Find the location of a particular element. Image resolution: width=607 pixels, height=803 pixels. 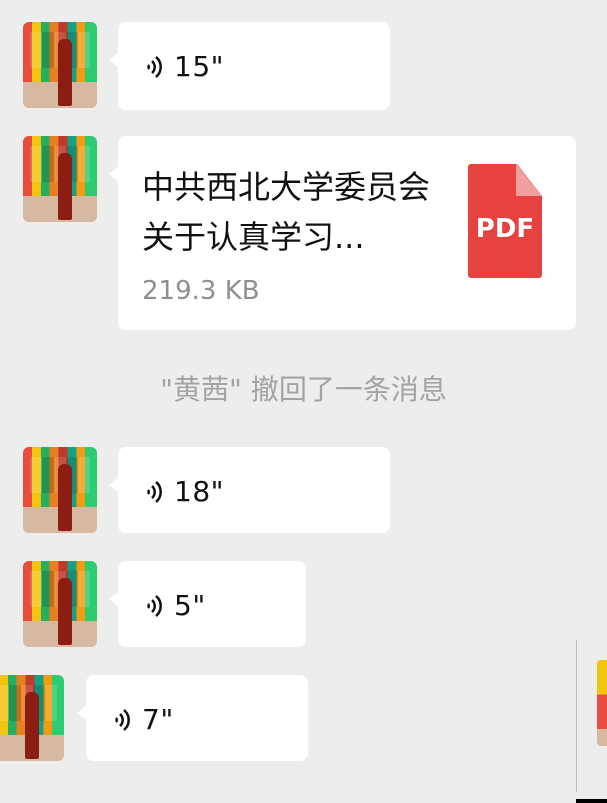

voice-wave-icon is located at coordinates (122, 719).